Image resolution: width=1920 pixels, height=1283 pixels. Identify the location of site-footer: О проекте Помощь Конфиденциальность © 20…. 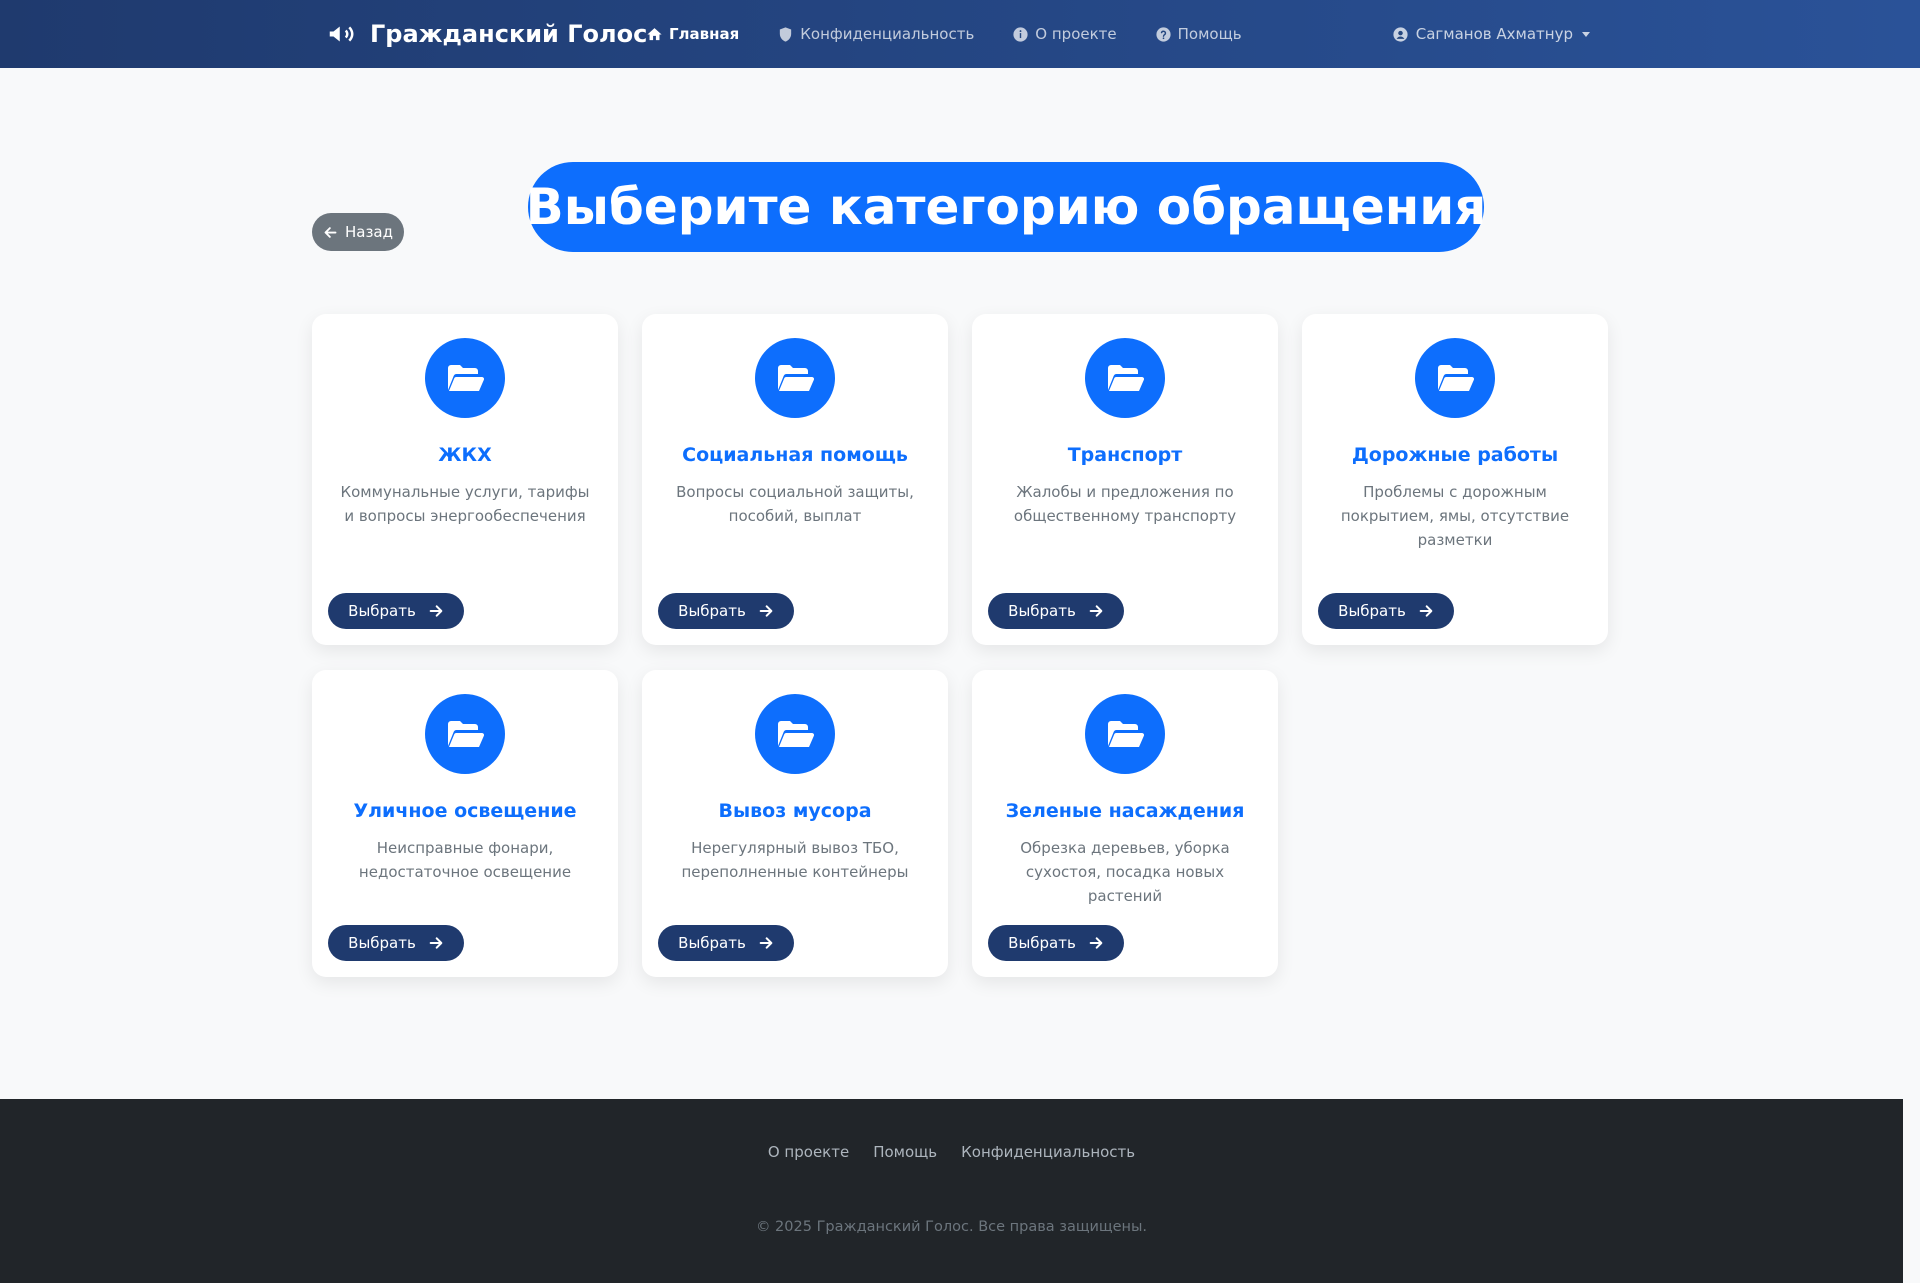
(951, 1191).